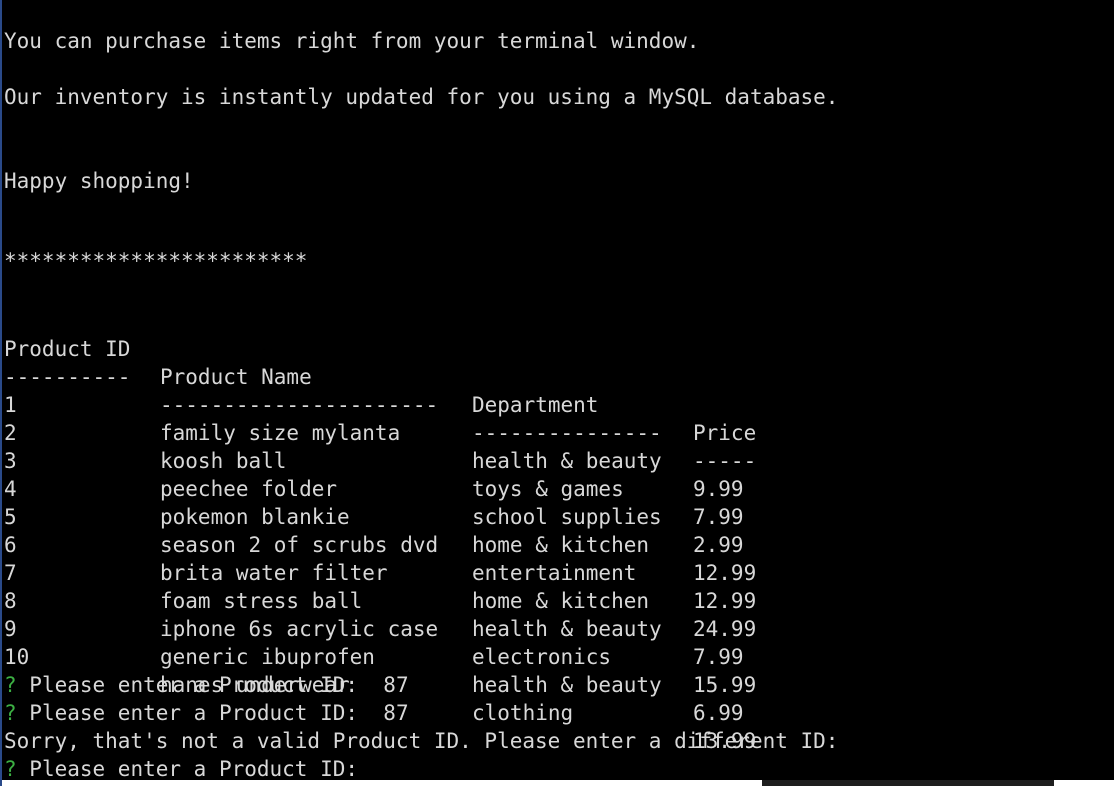 The image size is (1114, 786). What do you see at coordinates (554, 573) in the screenshot?
I see `cell-department: entertainment` at bounding box center [554, 573].